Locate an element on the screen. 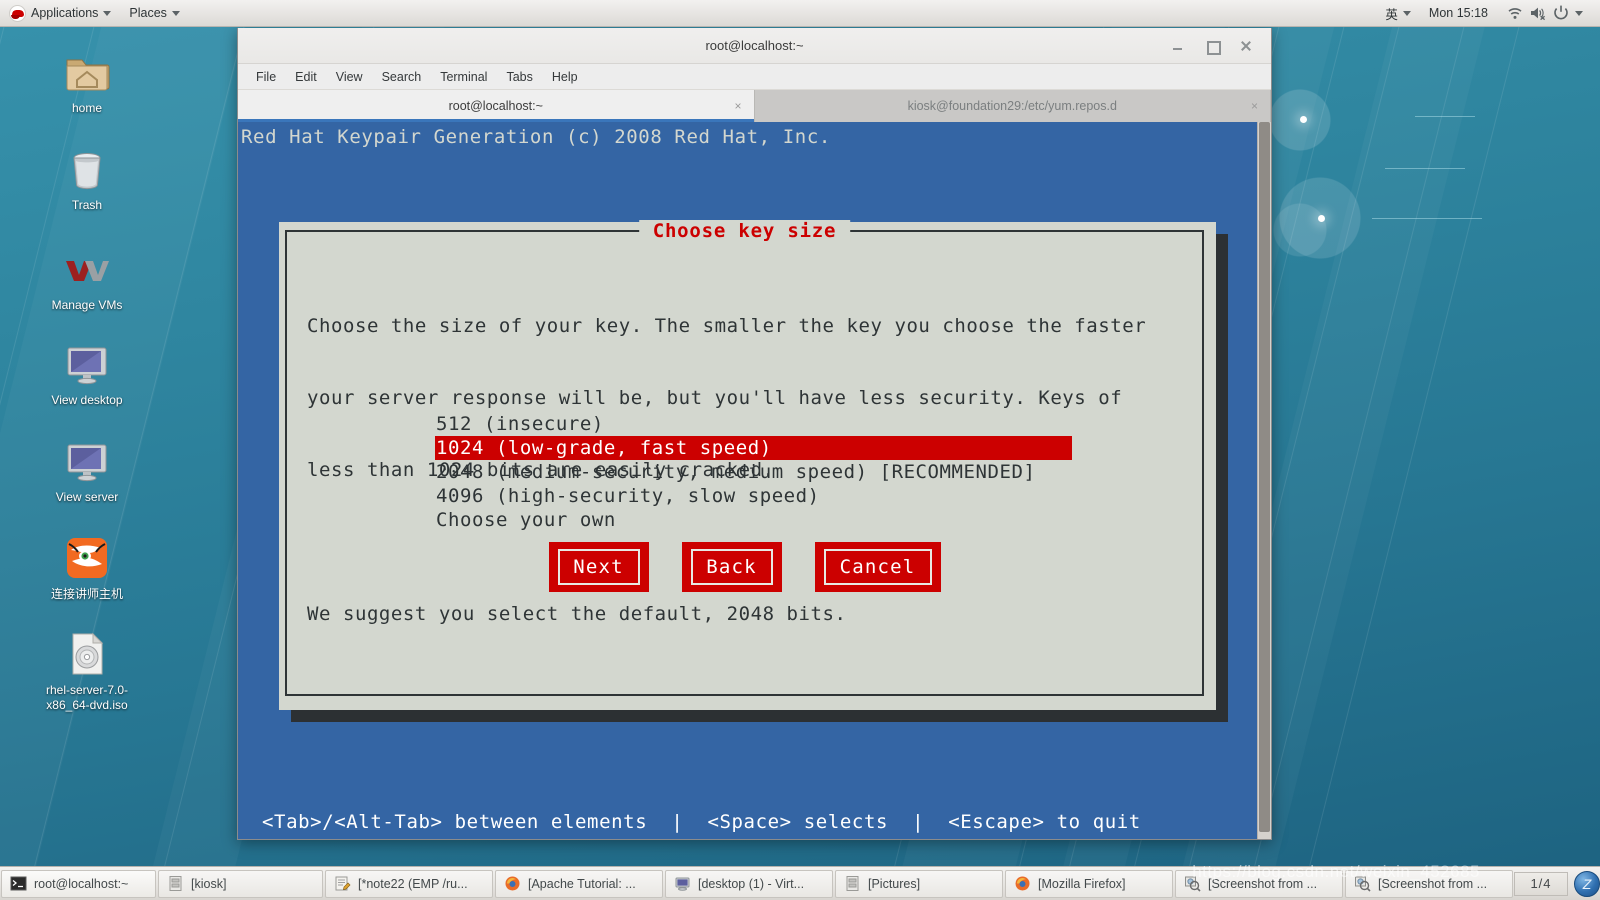 This screenshot has width=1600, height=900. terminal-tab-kiosk: kiosk@foundation29:/etc/yum.repos.d × is located at coordinates (1012, 106).